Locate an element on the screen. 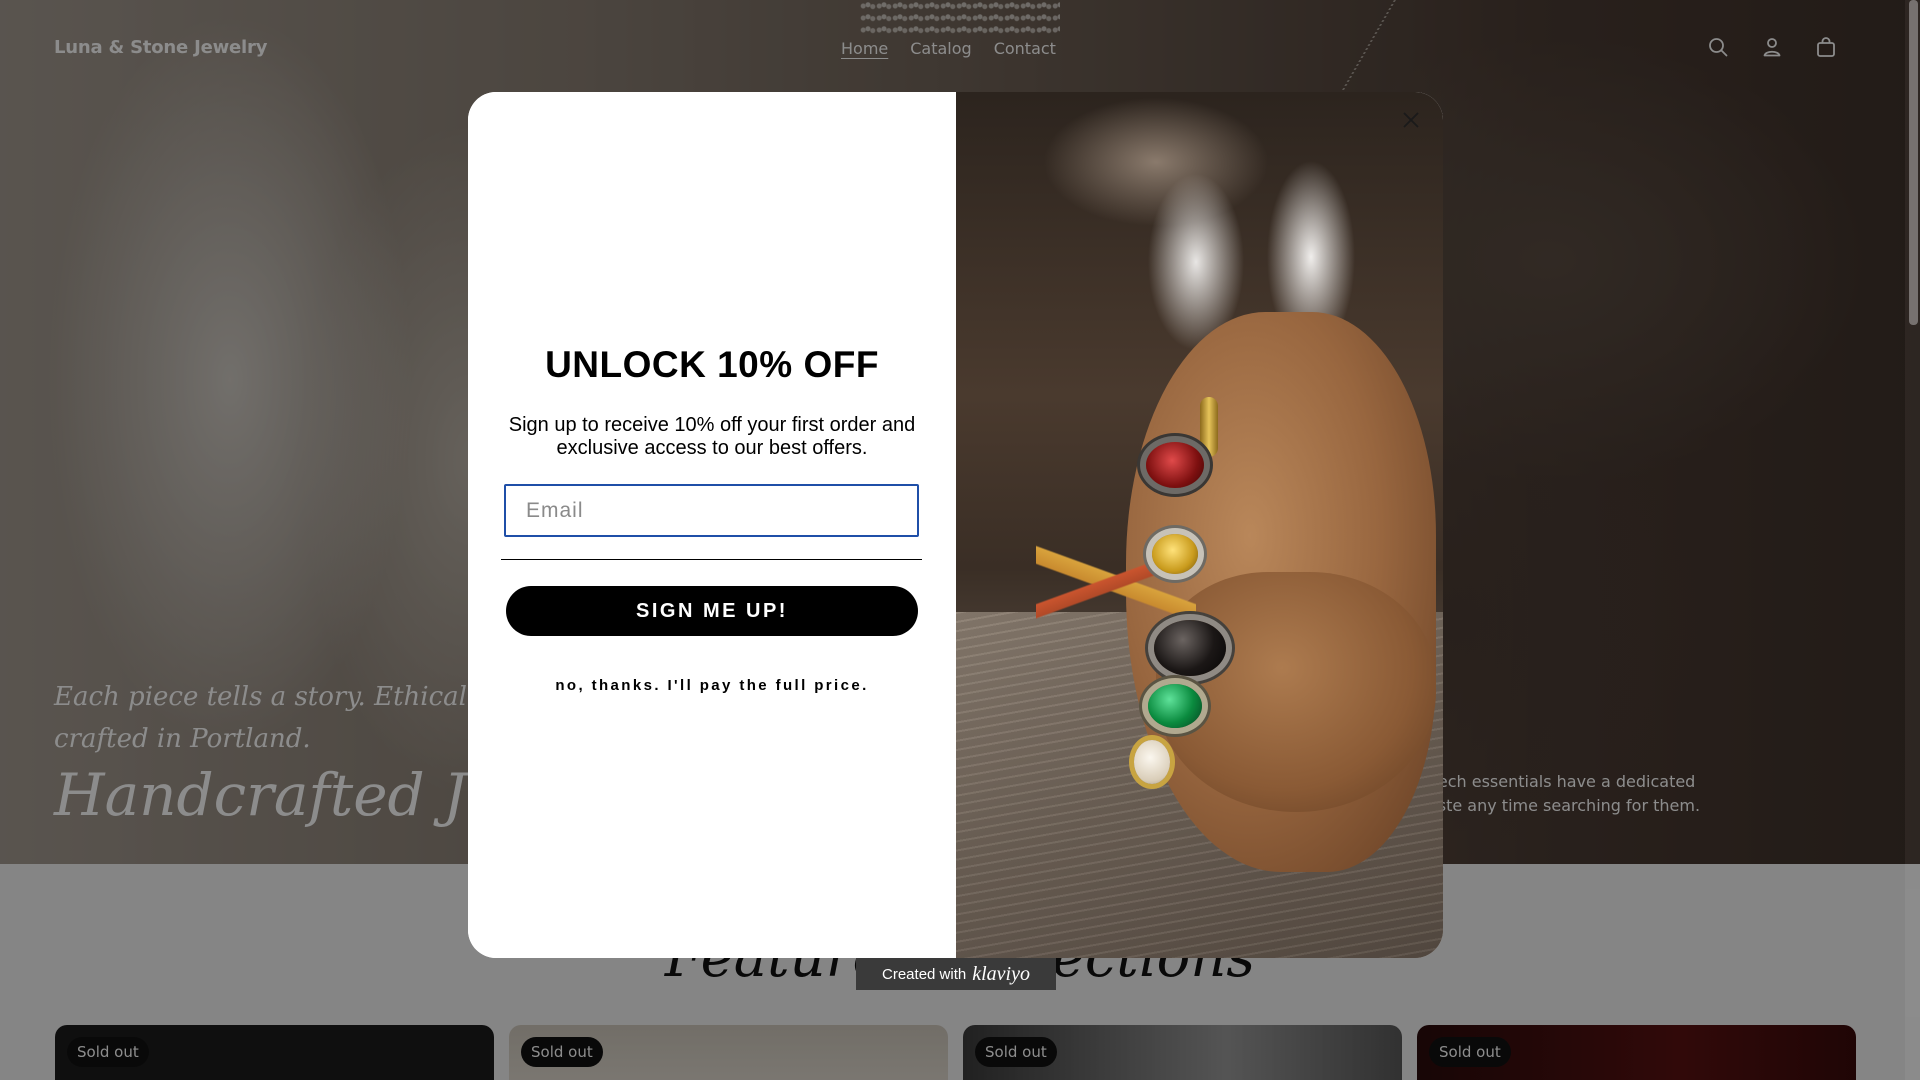  email-field is located at coordinates (711, 510).